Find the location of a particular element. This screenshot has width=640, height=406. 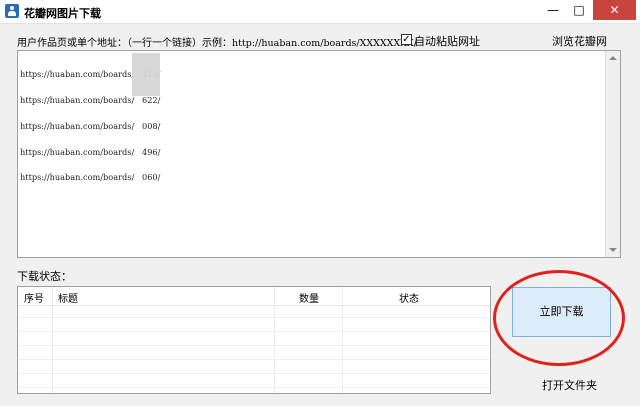

auto-paste-label: 自动粘贴网址 is located at coordinates (447, 41).